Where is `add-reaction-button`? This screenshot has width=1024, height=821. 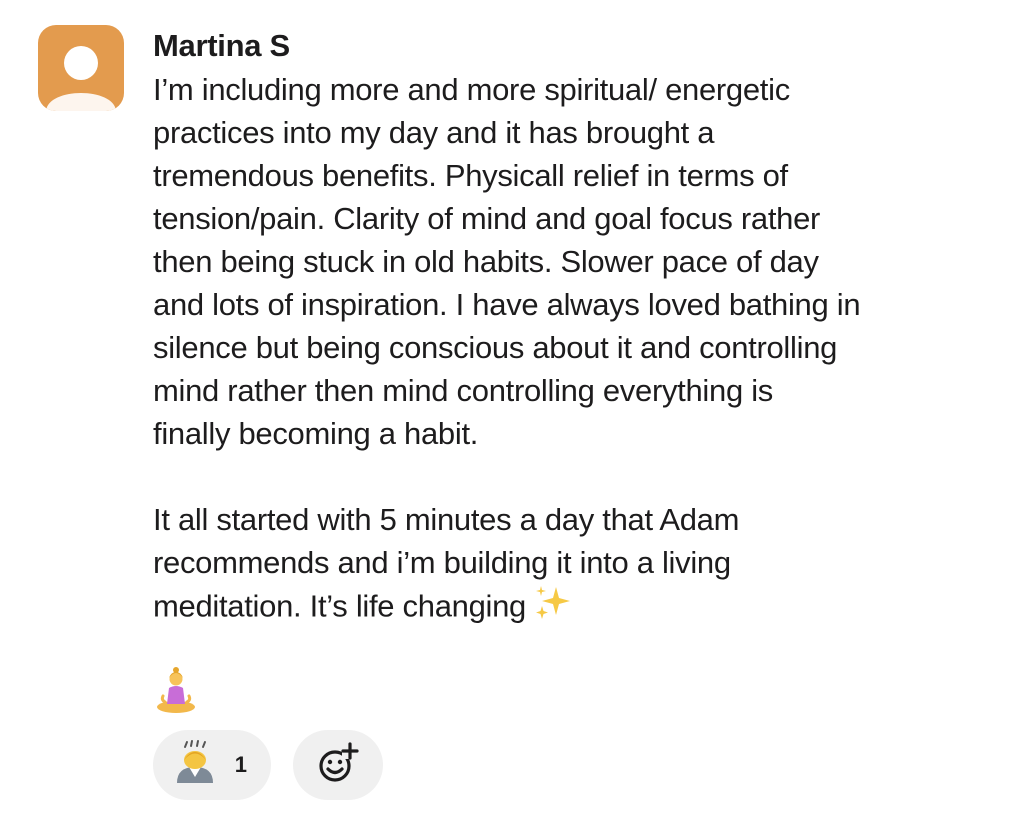
add-reaction-button is located at coordinates (338, 765).